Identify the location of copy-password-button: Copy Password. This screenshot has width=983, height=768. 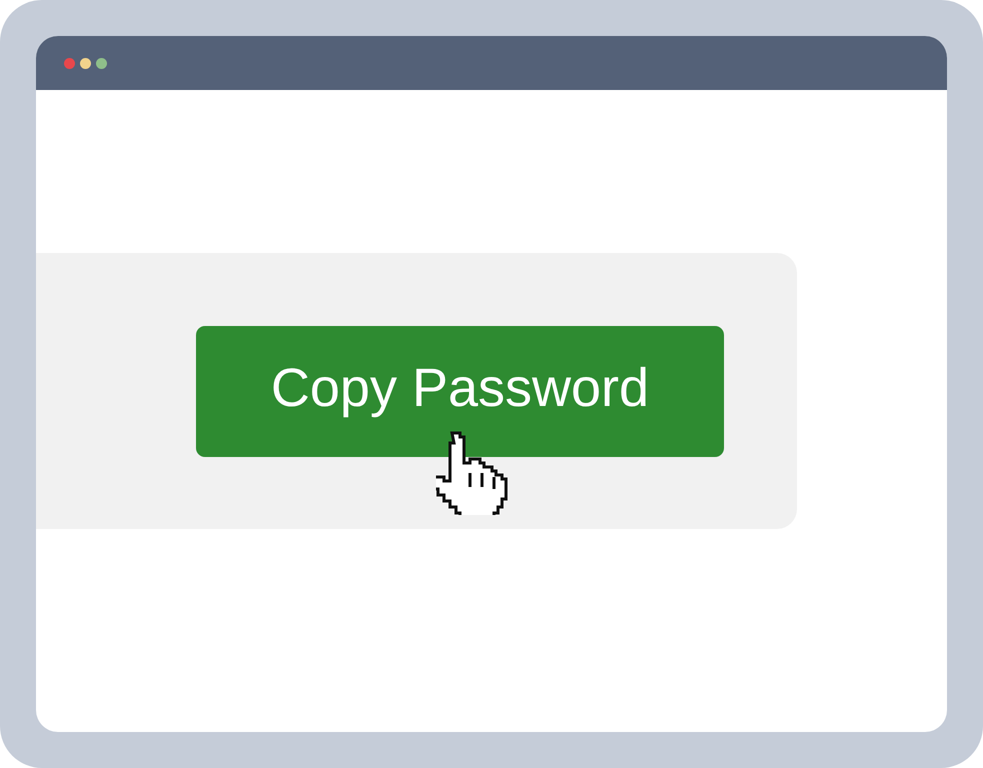
(460, 391).